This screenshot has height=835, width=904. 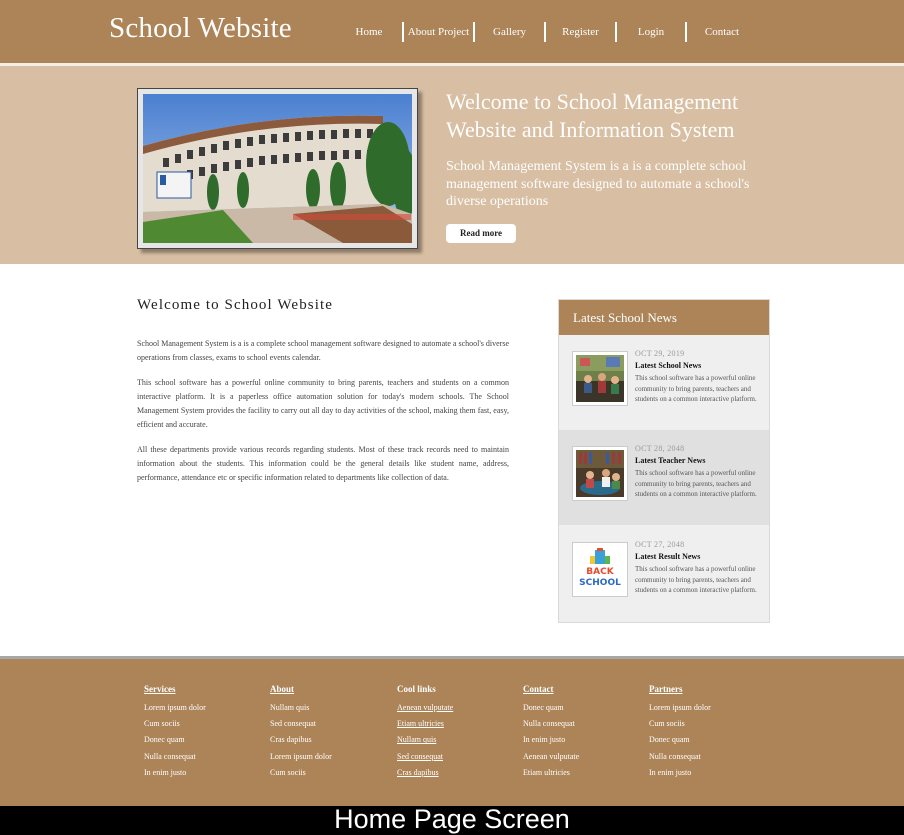 What do you see at coordinates (668, 365) in the screenshot?
I see `news-title: Latest School News` at bounding box center [668, 365].